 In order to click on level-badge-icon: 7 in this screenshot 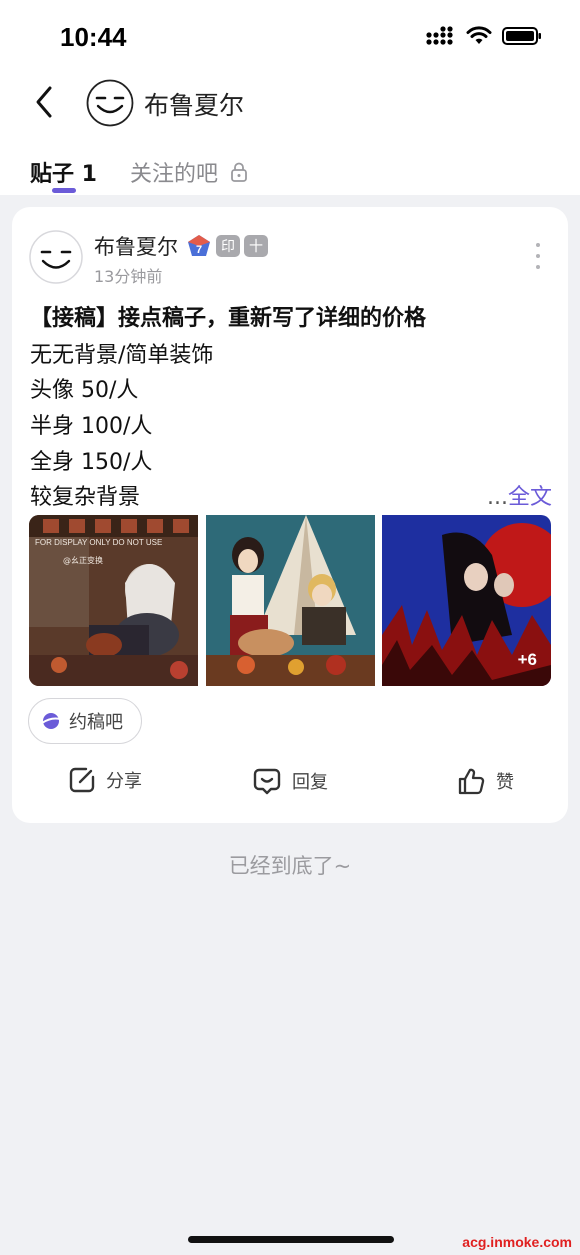, I will do `click(199, 245)`.